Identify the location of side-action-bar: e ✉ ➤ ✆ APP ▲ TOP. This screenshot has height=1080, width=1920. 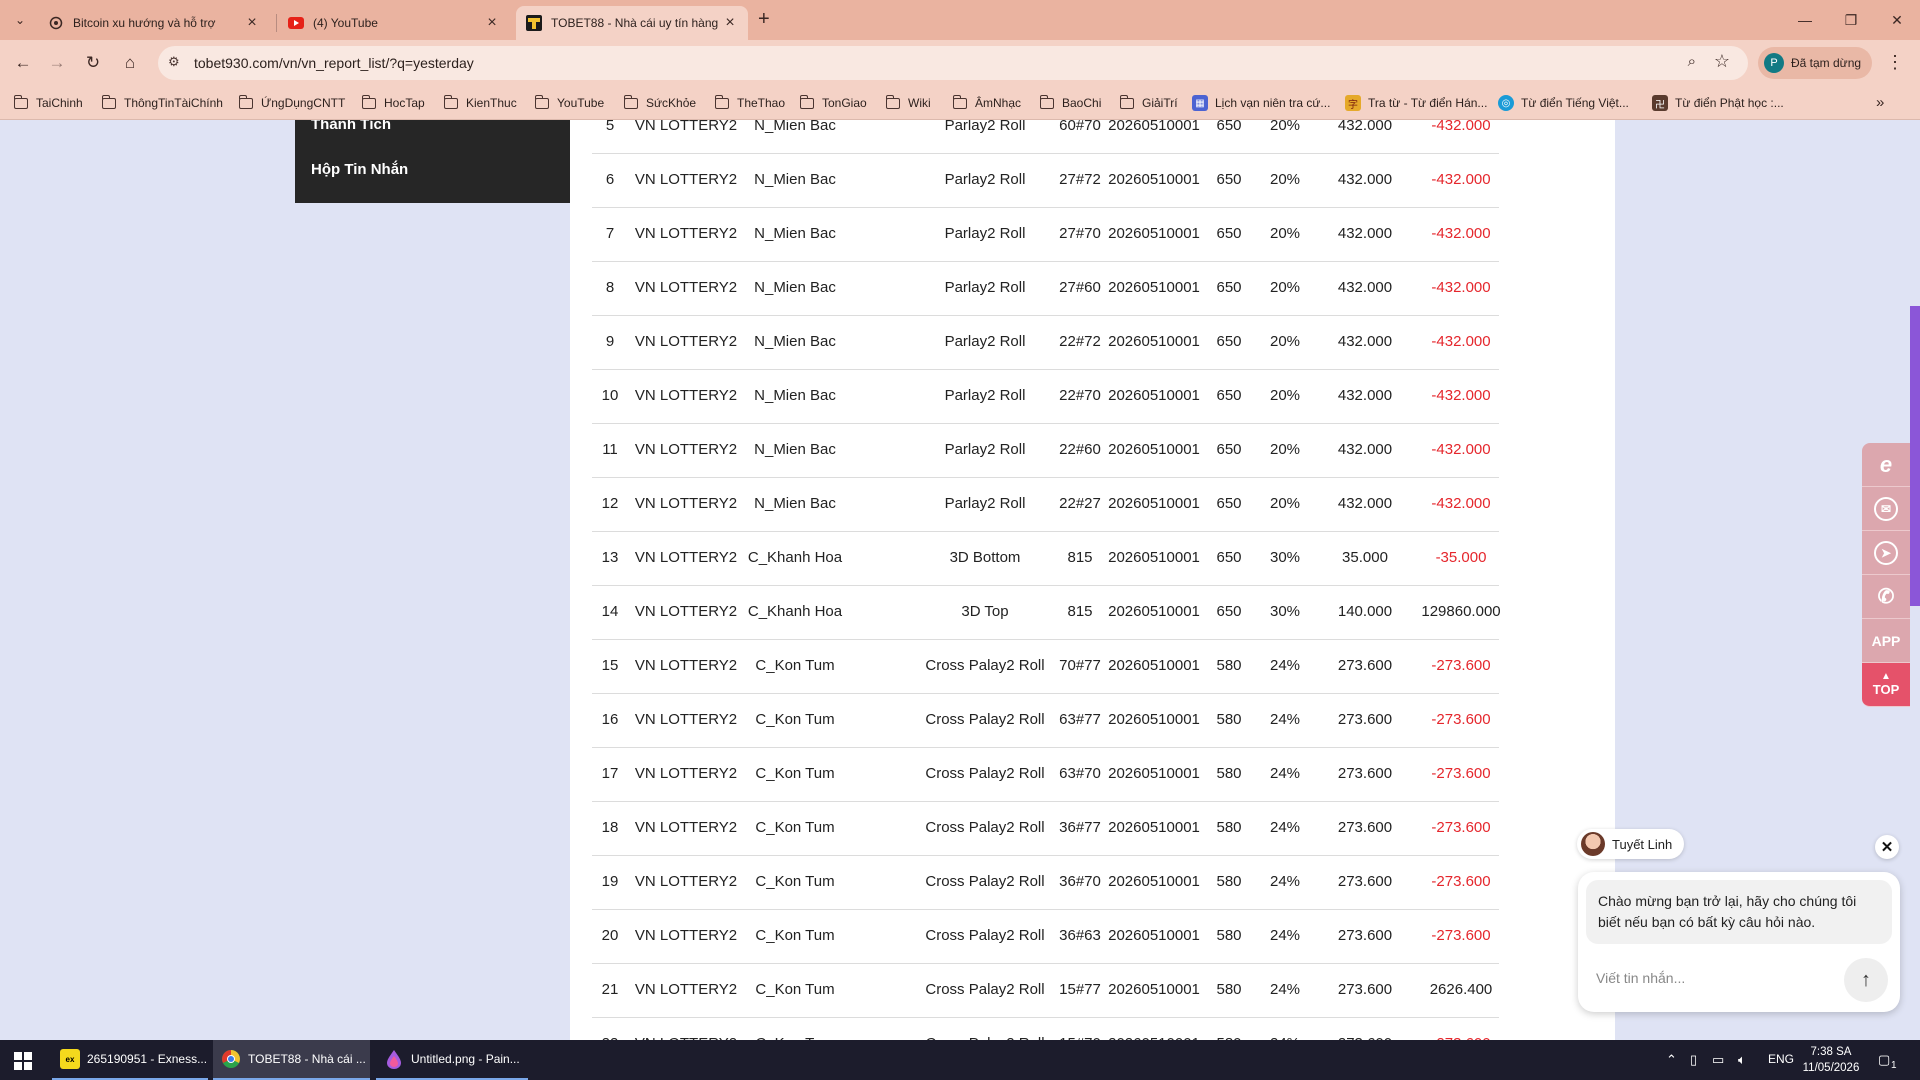
(1886, 575).